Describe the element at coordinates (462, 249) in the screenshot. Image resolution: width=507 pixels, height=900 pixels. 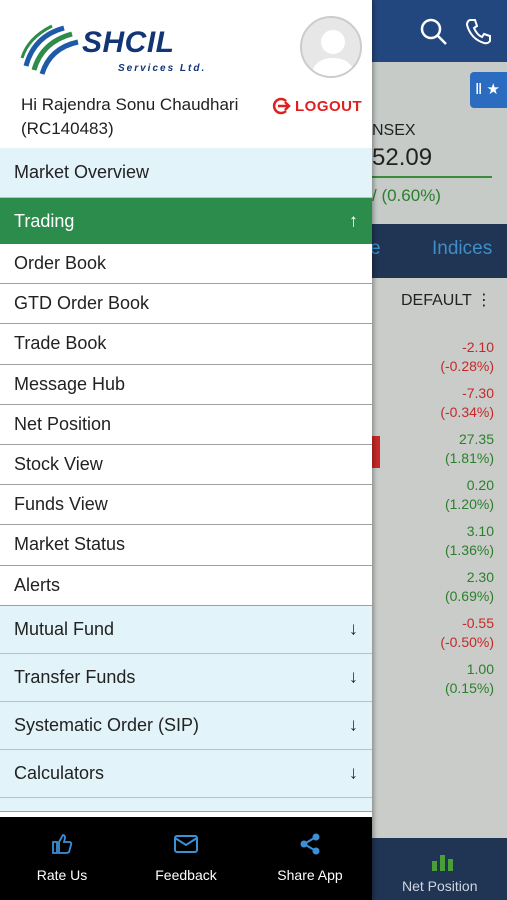
I see `tab-indices: Indices` at that location.